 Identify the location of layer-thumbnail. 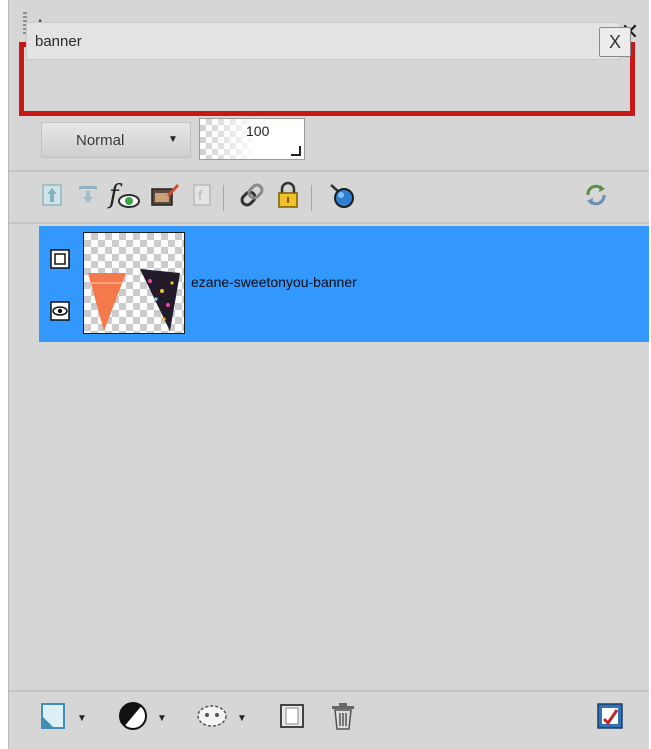
(134, 283).